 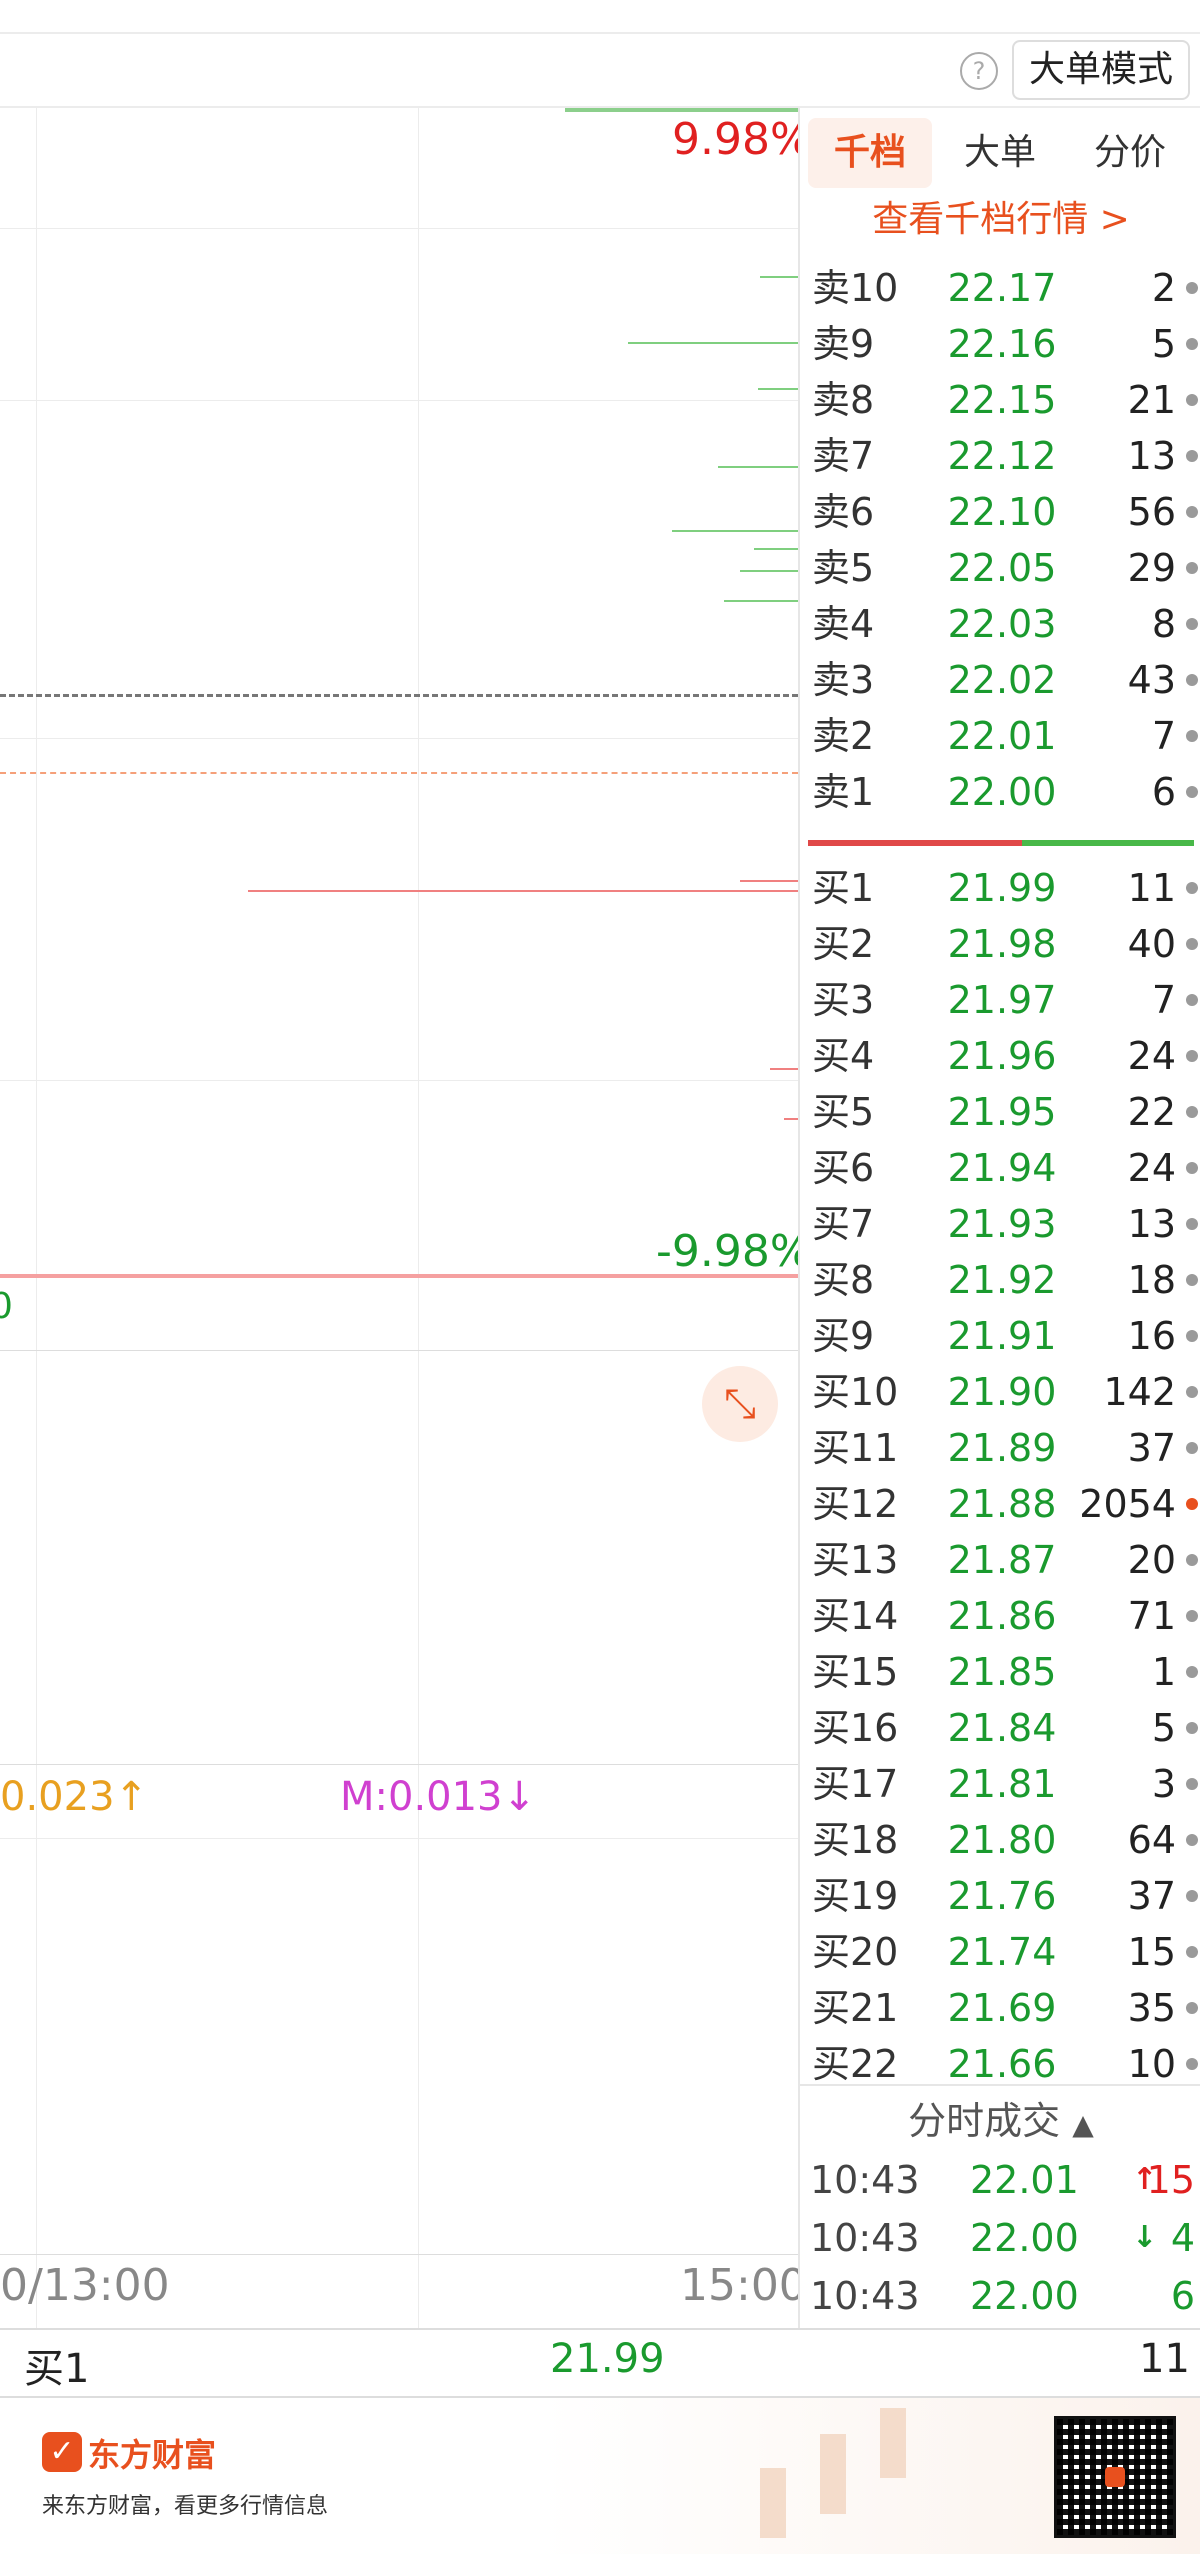 What do you see at coordinates (1115, 2477) in the screenshot?
I see `qr-code` at bounding box center [1115, 2477].